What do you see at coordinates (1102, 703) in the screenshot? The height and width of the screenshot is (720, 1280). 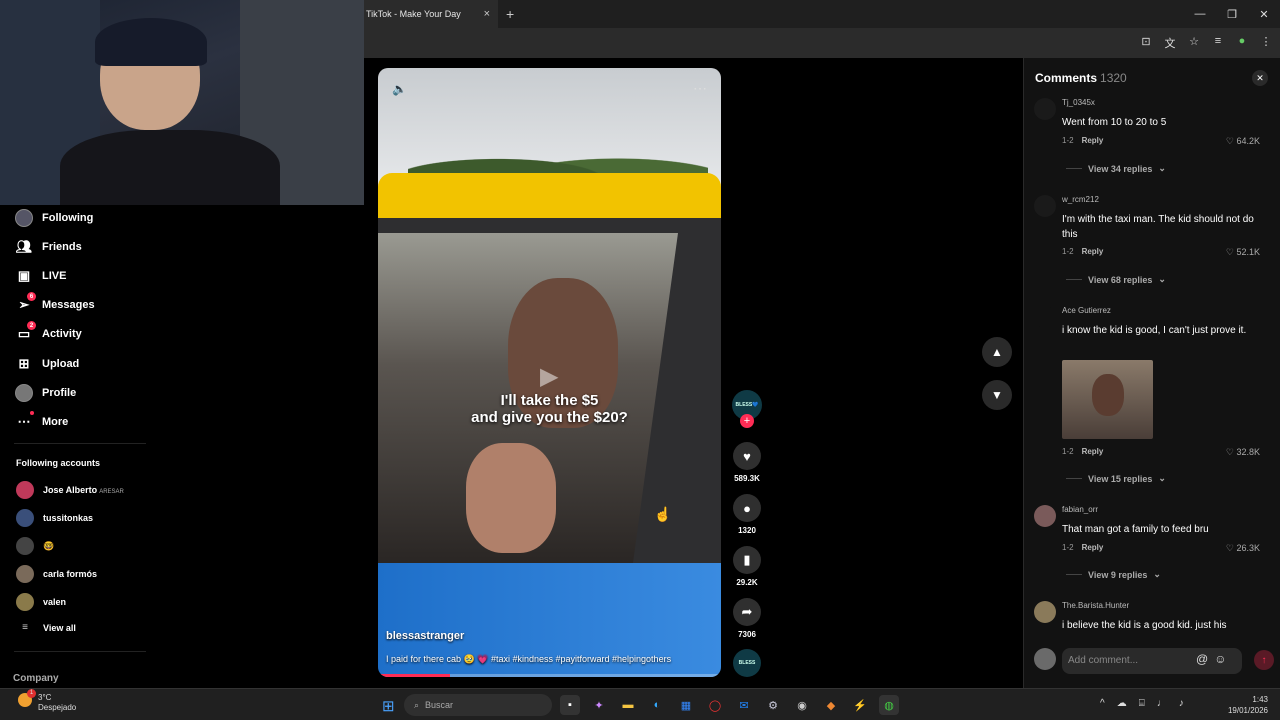 I see `chevron-up-icon: ^` at bounding box center [1102, 703].